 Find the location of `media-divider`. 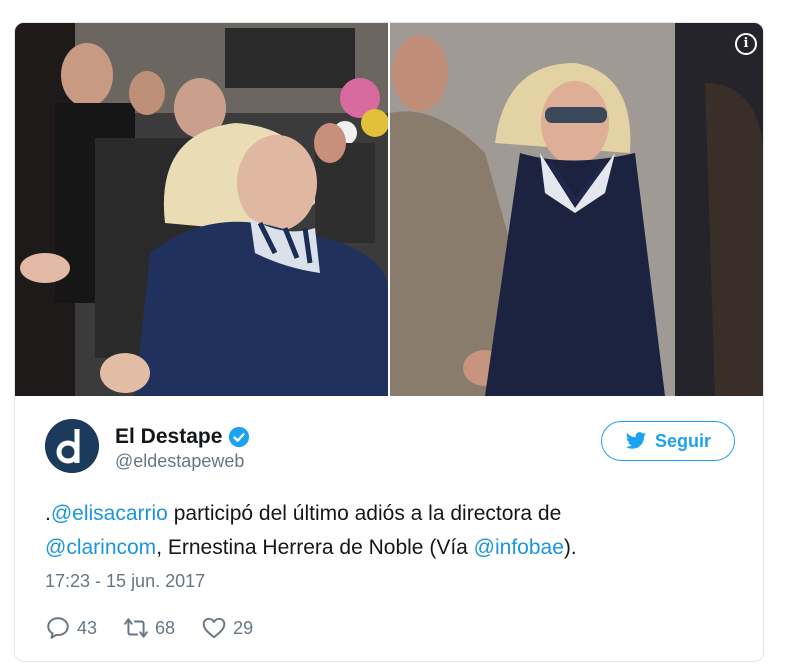

media-divider is located at coordinates (389, 209).